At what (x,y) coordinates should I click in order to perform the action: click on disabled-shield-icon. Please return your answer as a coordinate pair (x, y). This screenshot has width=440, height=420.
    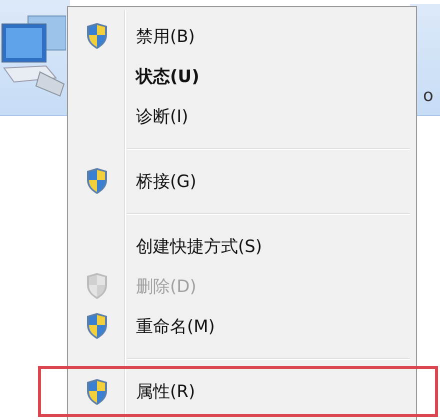
    Looking at the image, I should click on (97, 286).